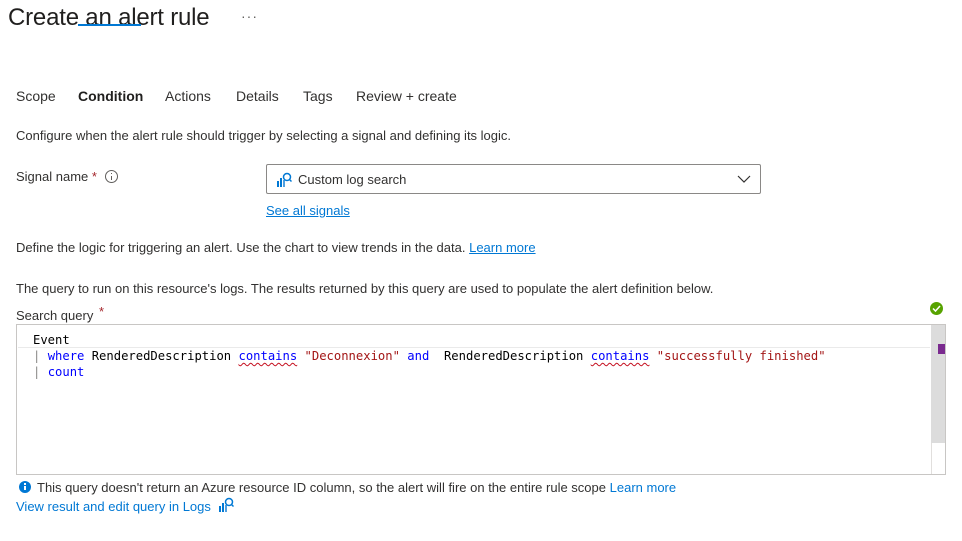 Image resolution: width=962 pixels, height=541 pixels. I want to click on info-filled-icon, so click(25, 487).